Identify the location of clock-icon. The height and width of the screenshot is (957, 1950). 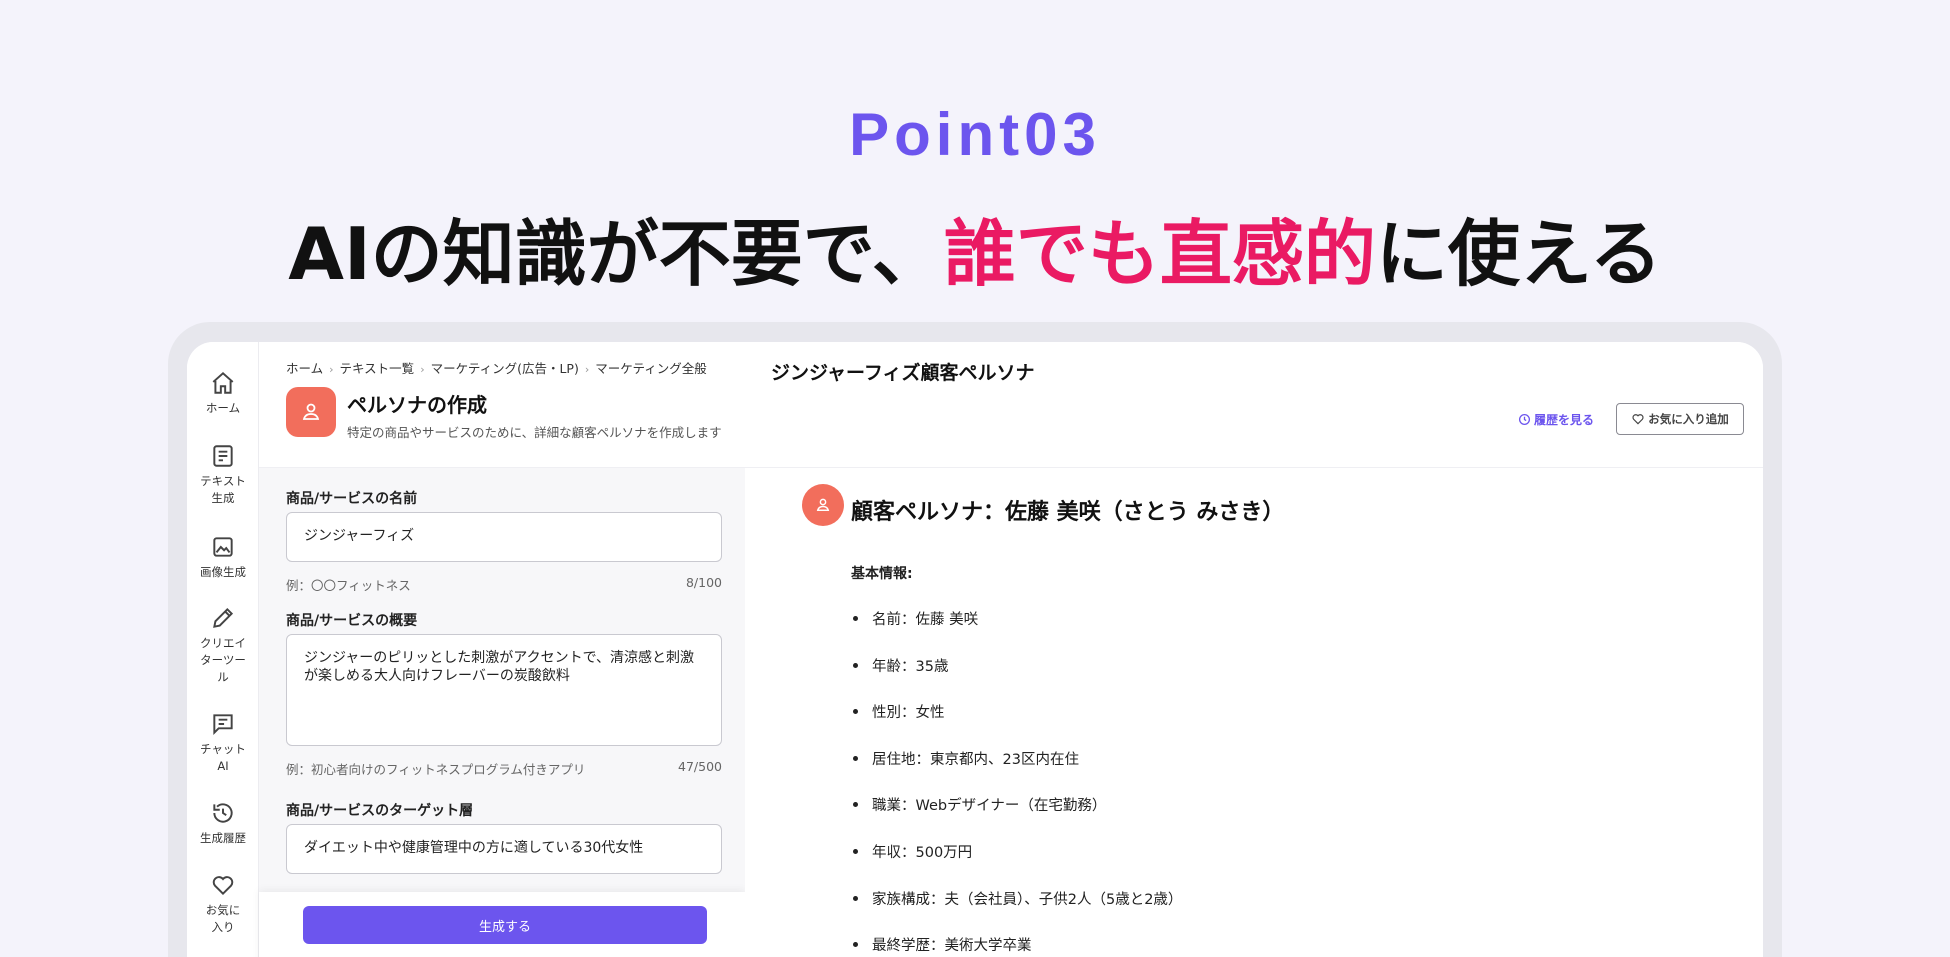
(1524, 419).